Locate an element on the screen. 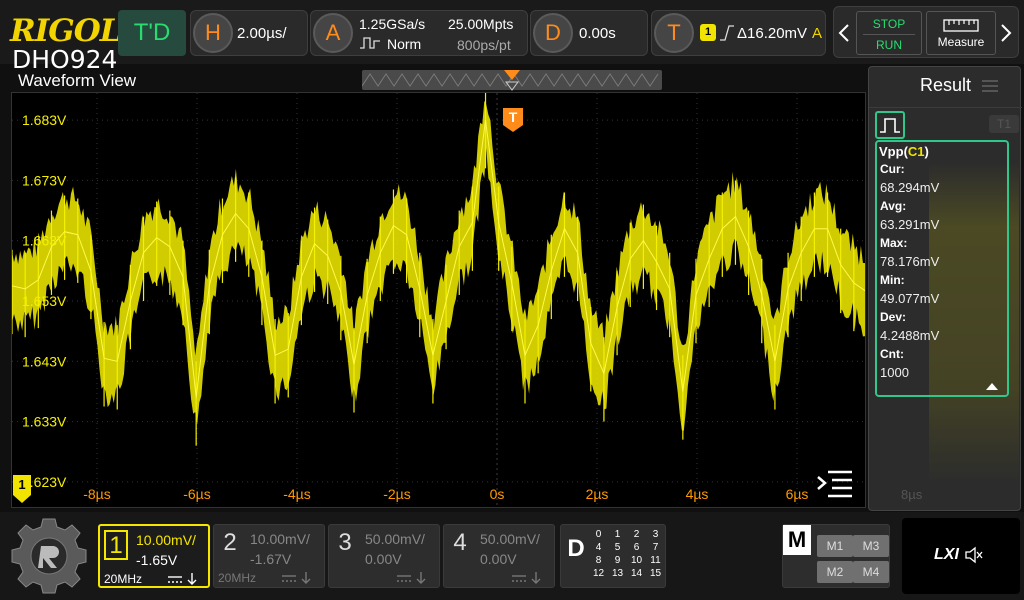 This screenshot has height=600, width=1024. x-tick-label: 2µs is located at coordinates (597, 494).